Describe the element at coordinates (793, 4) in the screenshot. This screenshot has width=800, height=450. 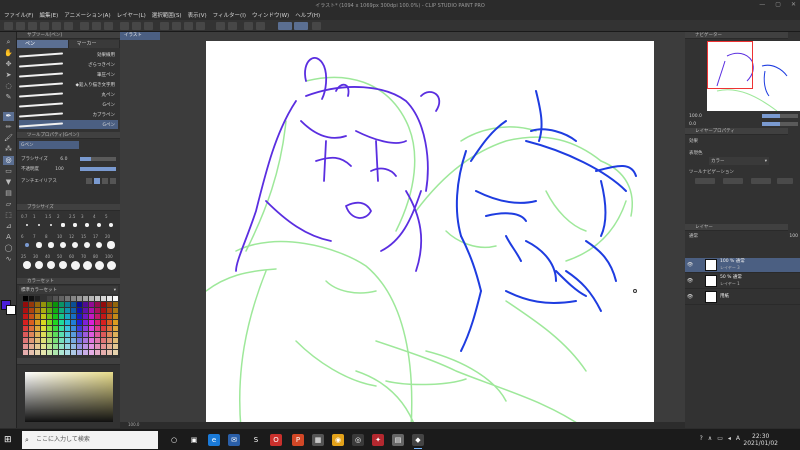
I see `close-button: ✕` at that location.